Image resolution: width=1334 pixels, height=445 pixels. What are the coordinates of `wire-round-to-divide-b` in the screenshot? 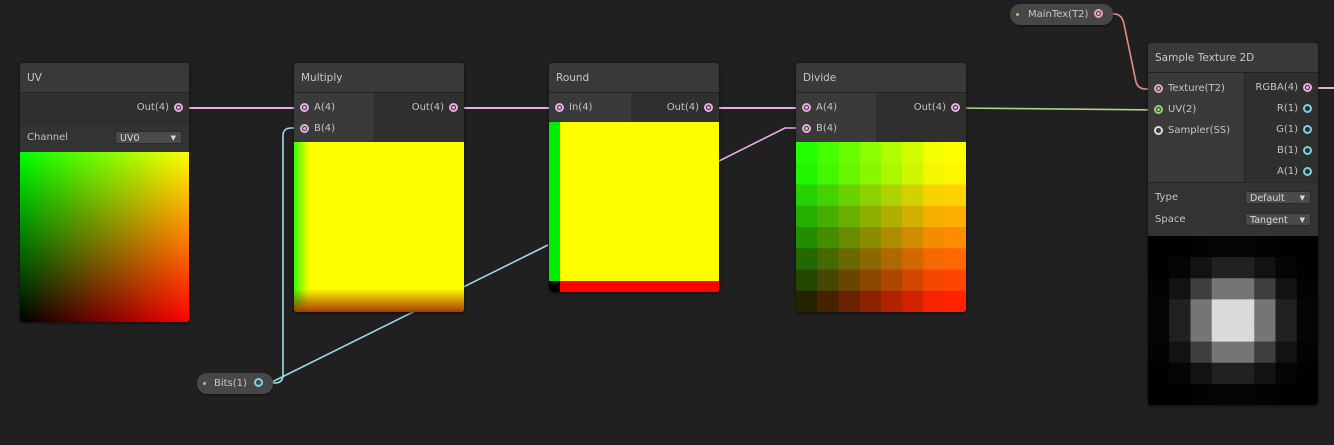 It's located at (757, 147).